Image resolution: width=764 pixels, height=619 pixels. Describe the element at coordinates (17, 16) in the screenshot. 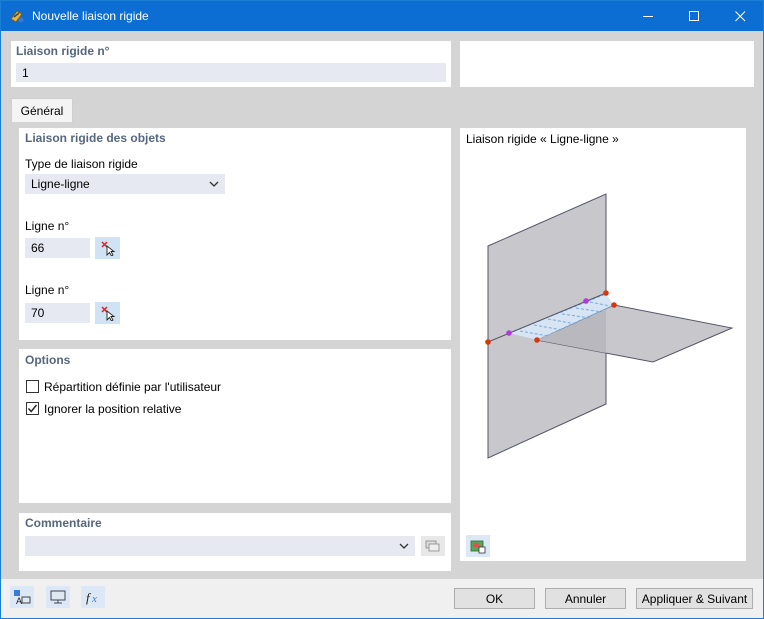

I see `rigid-link-icon` at that location.